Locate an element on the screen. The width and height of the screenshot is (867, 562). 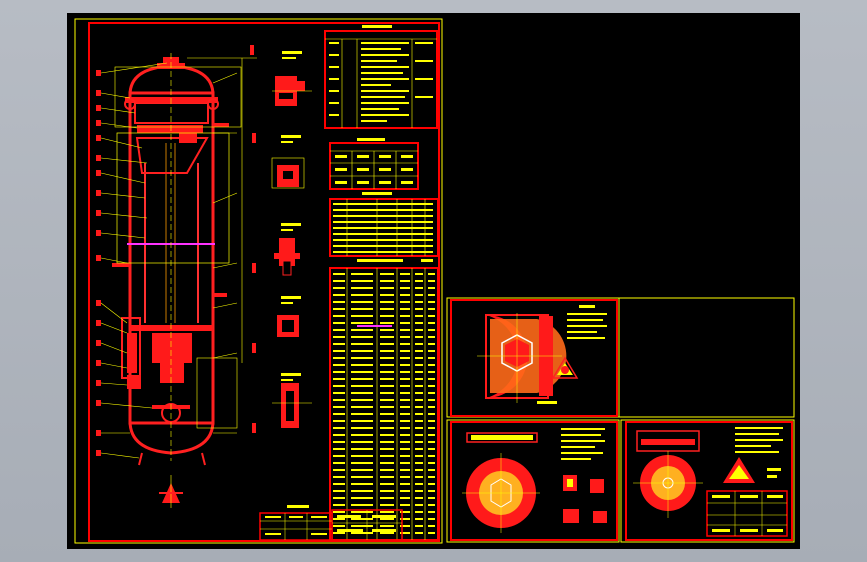
parts-list is located at coordinates (384, 400).